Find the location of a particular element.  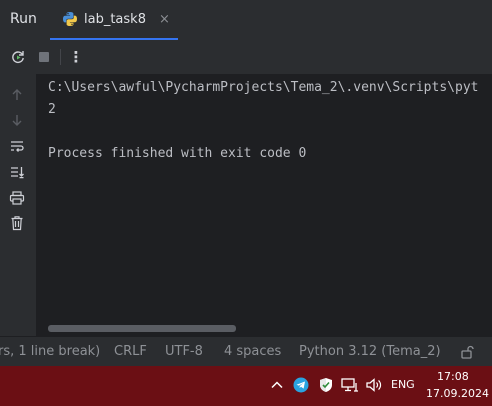

arrow-down-icon is located at coordinates (17, 120).